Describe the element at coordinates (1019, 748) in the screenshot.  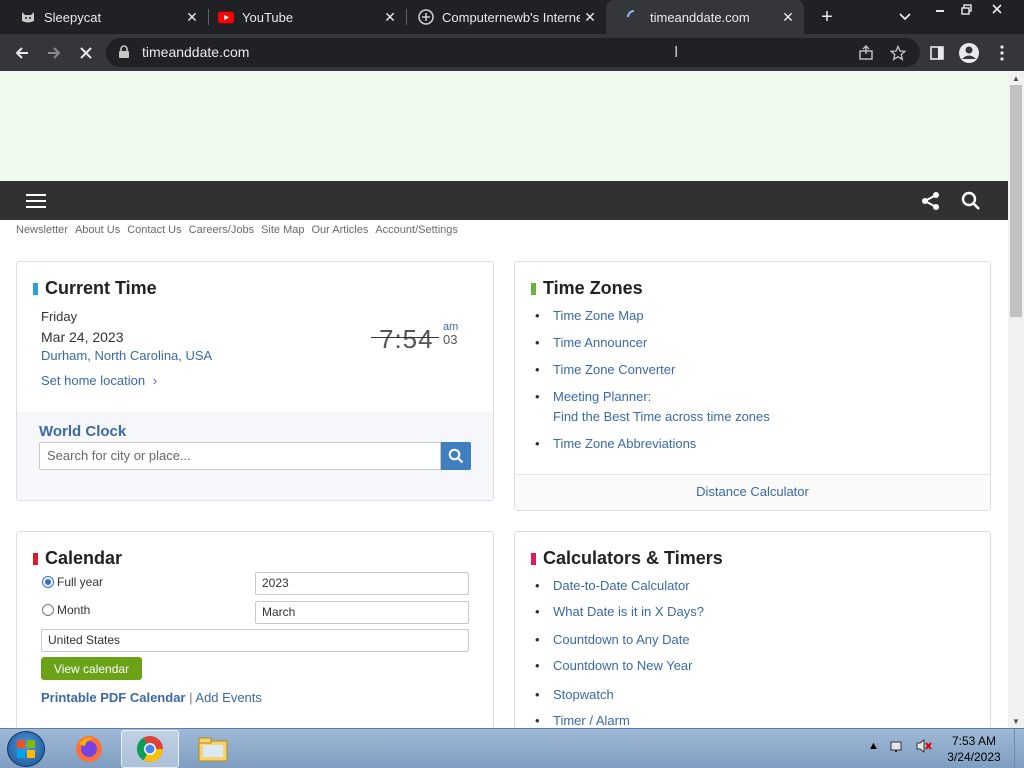
I see `show-desktop-button` at that location.